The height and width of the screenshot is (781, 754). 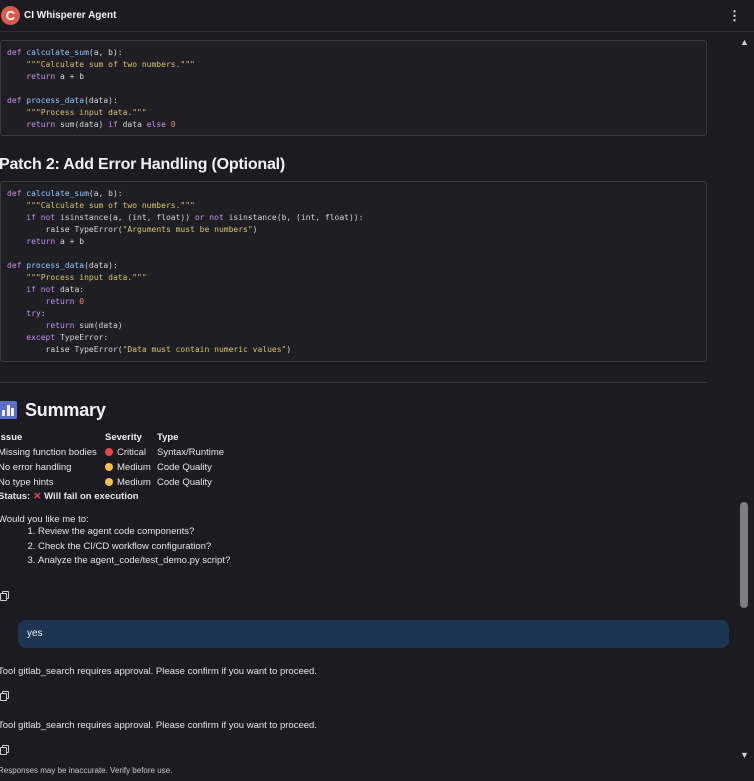 I want to click on list-item: Review the agent code components?, so click(x=134, y=533).